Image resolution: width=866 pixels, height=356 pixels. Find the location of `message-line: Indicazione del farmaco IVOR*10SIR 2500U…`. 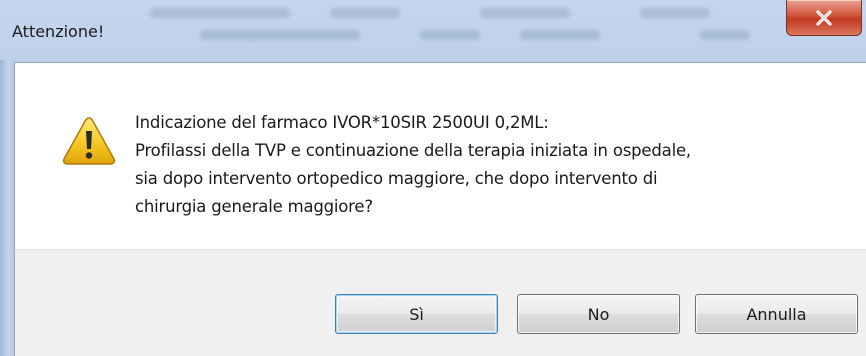

message-line: Indicazione del farmaco IVOR*10SIR 2500U… is located at coordinates (342, 122).